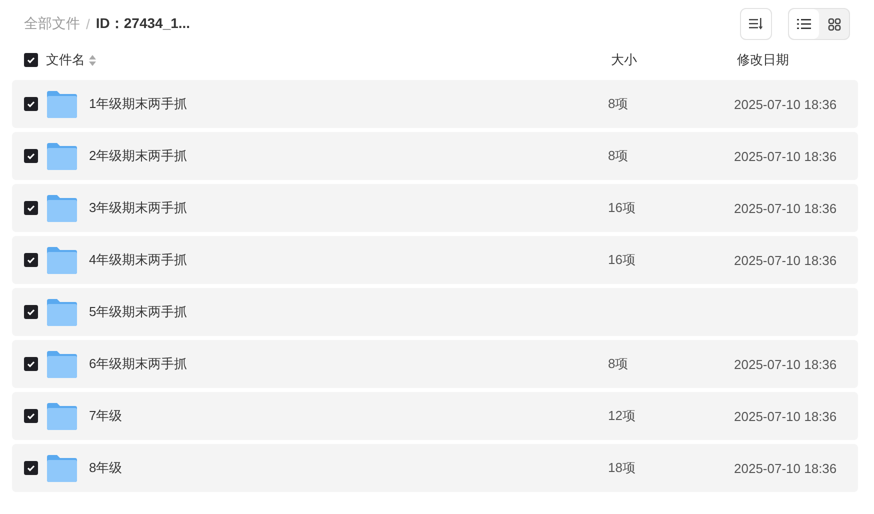 The image size is (874, 514). What do you see at coordinates (348, 416) in the screenshot?
I see `folder-name: 7年级` at bounding box center [348, 416].